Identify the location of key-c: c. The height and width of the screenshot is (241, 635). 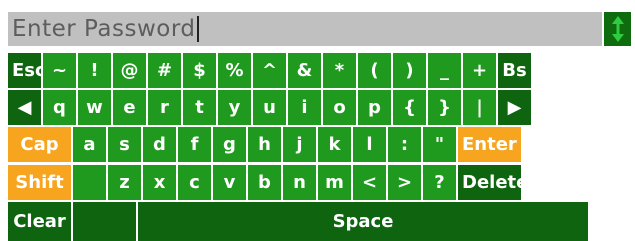
(194, 182).